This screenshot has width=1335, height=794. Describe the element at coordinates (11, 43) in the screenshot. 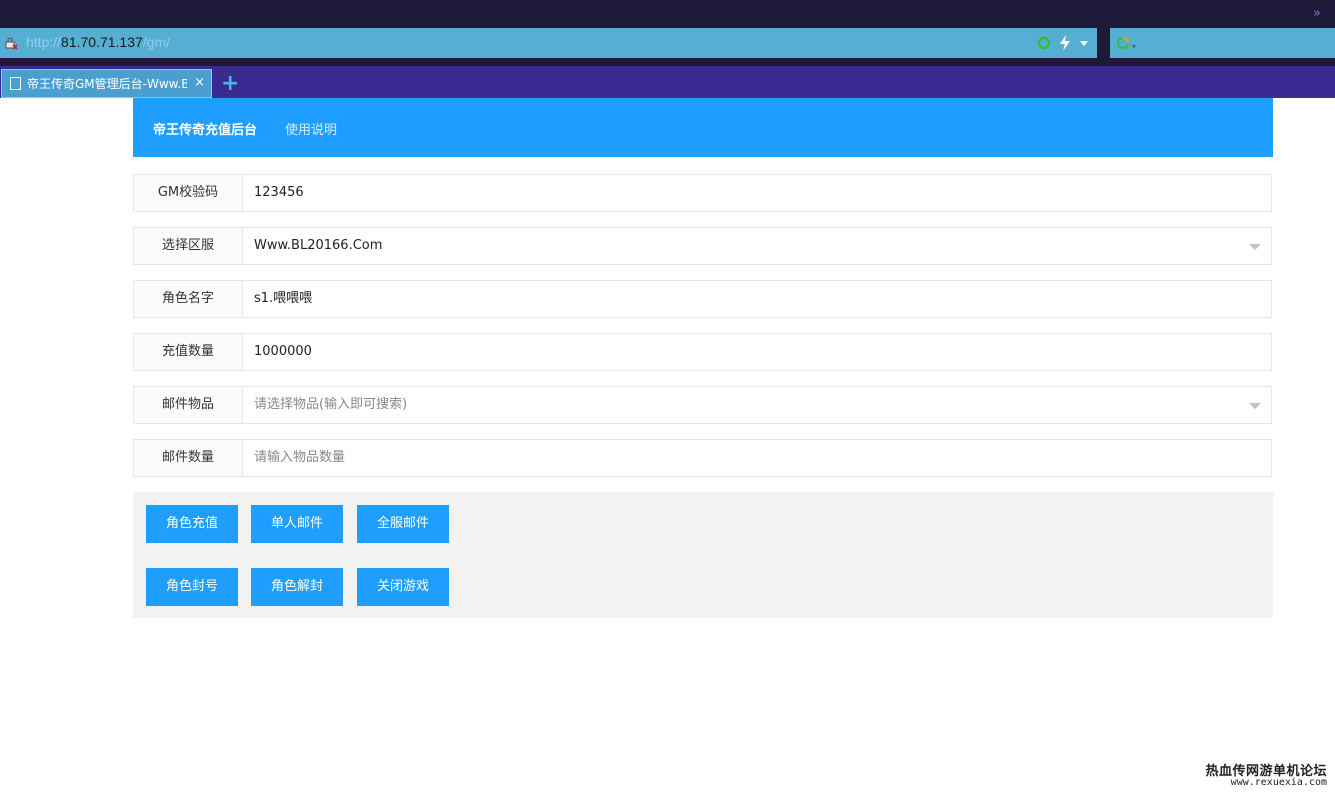

I see `insecure-lock-icon` at that location.